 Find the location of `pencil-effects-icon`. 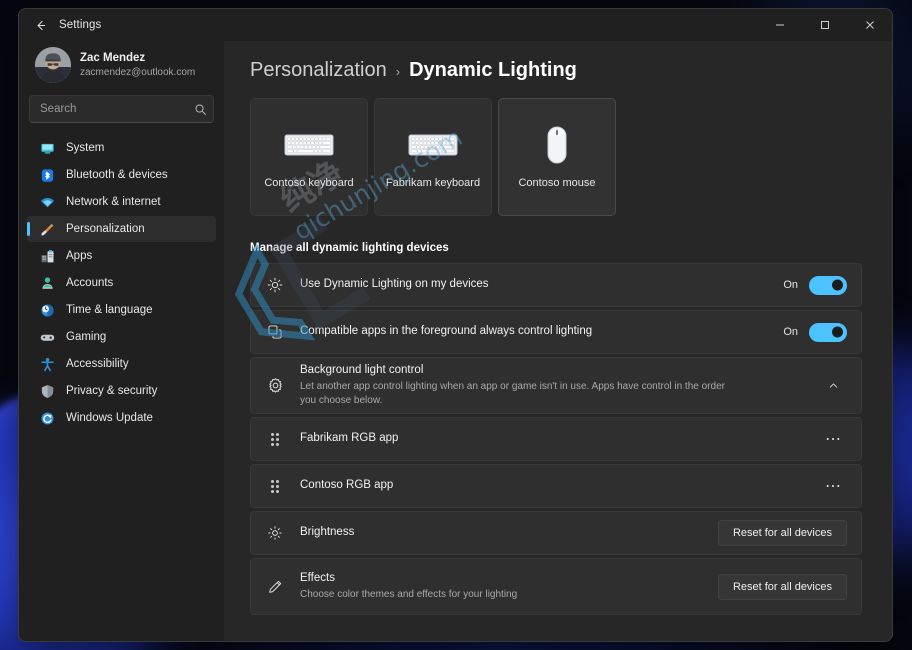

pencil-effects-icon is located at coordinates (275, 587).